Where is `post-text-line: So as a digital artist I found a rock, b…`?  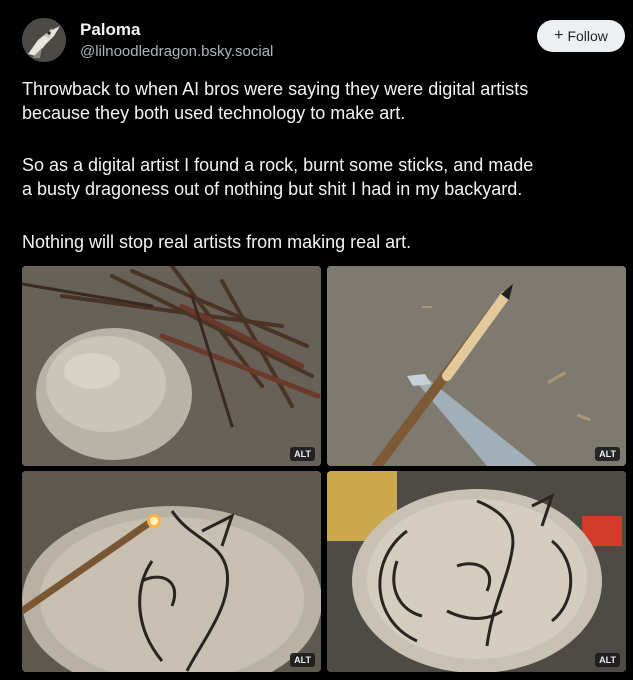
post-text-line: So as a digital artist I found a rock, b… is located at coordinates (278, 165).